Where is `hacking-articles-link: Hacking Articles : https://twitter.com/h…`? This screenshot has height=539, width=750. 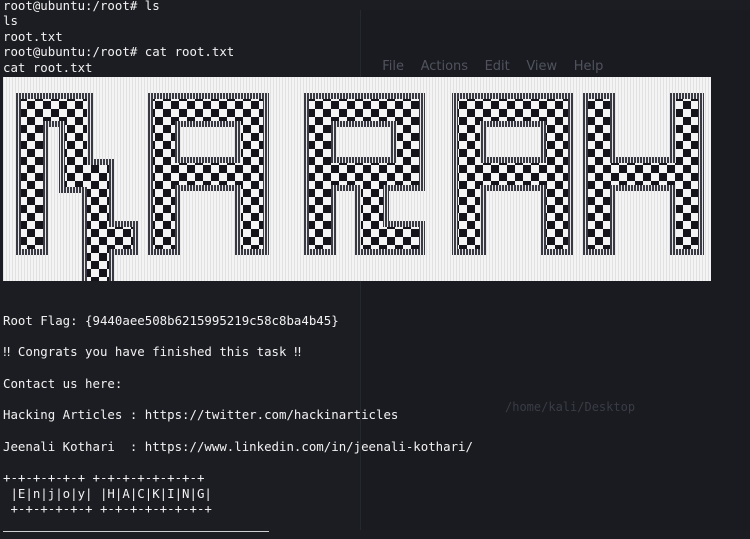 hacking-articles-link: Hacking Articles : https://twitter.com/h… is located at coordinates (201, 414).